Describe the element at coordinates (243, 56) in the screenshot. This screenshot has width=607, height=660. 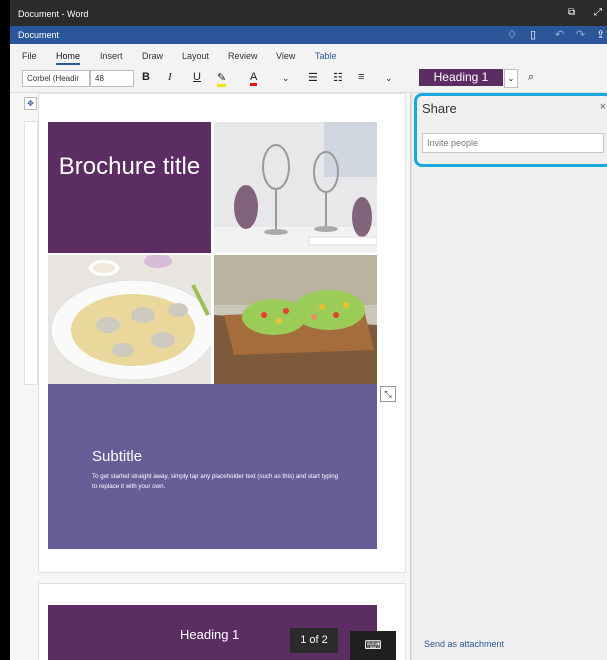
I see `tab-review: Review` at that location.